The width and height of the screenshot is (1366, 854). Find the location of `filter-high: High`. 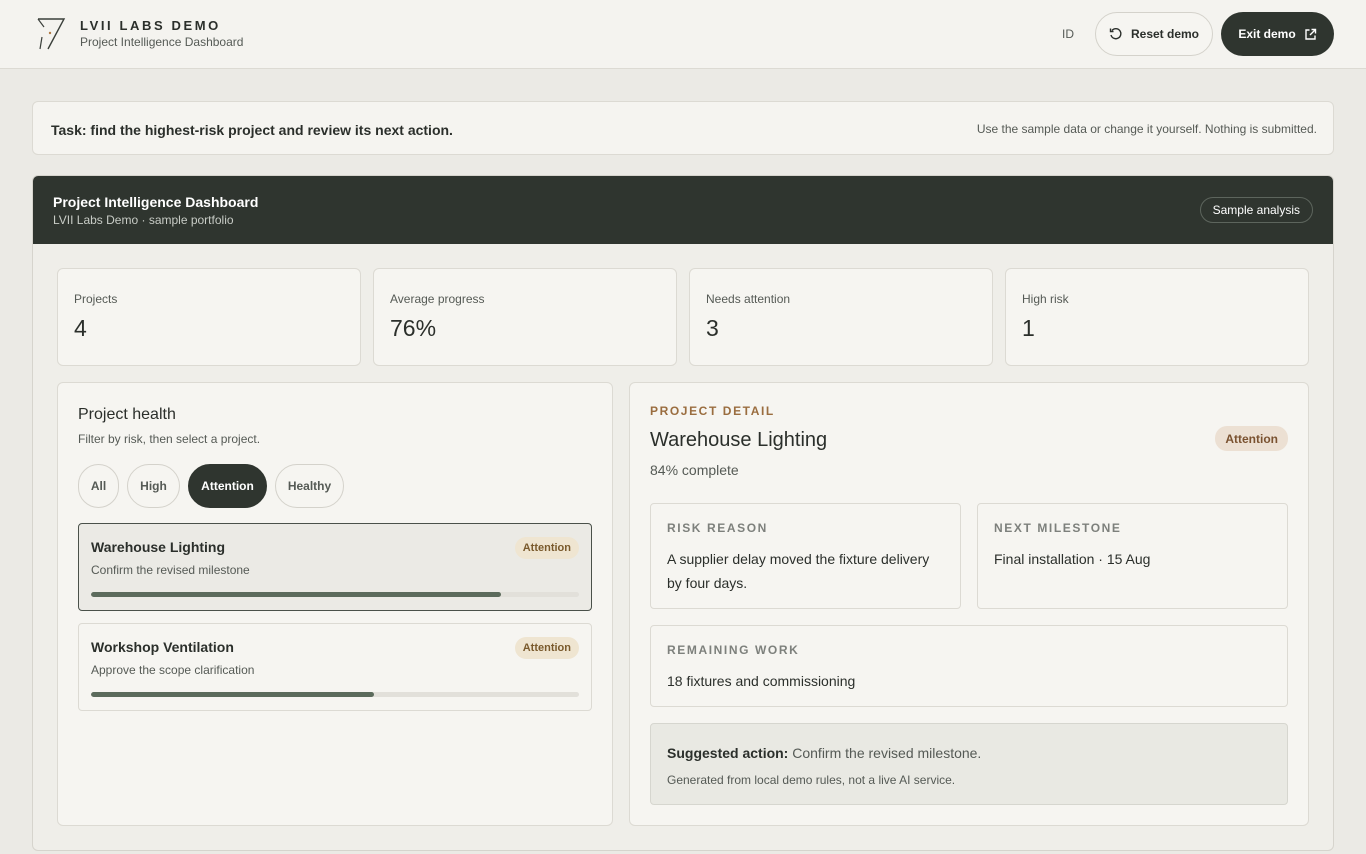

filter-high: High is located at coordinates (153, 486).